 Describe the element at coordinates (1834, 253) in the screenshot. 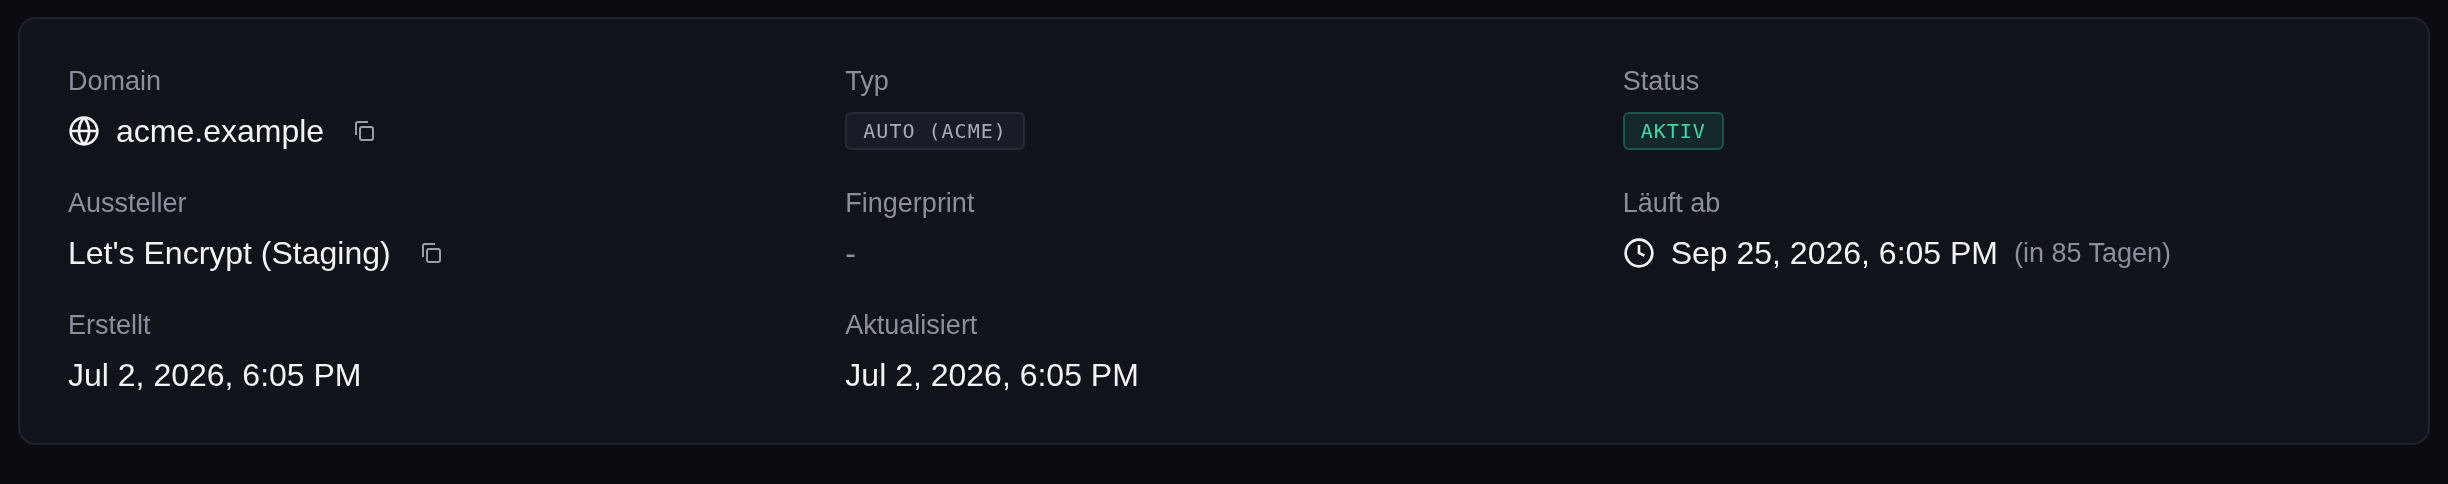

I see `field-value: Sep 25, 2026, 6:05 PM` at that location.